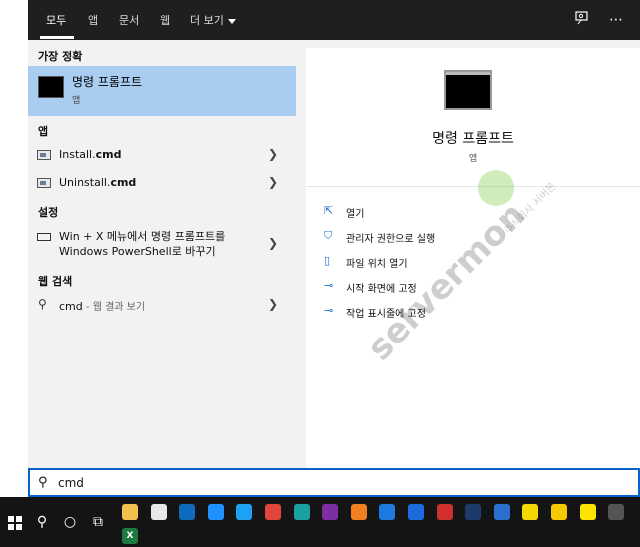 The height and width of the screenshot is (547, 640). What do you see at coordinates (416, 512) in the screenshot?
I see `teamviewer-icon` at bounding box center [416, 512].